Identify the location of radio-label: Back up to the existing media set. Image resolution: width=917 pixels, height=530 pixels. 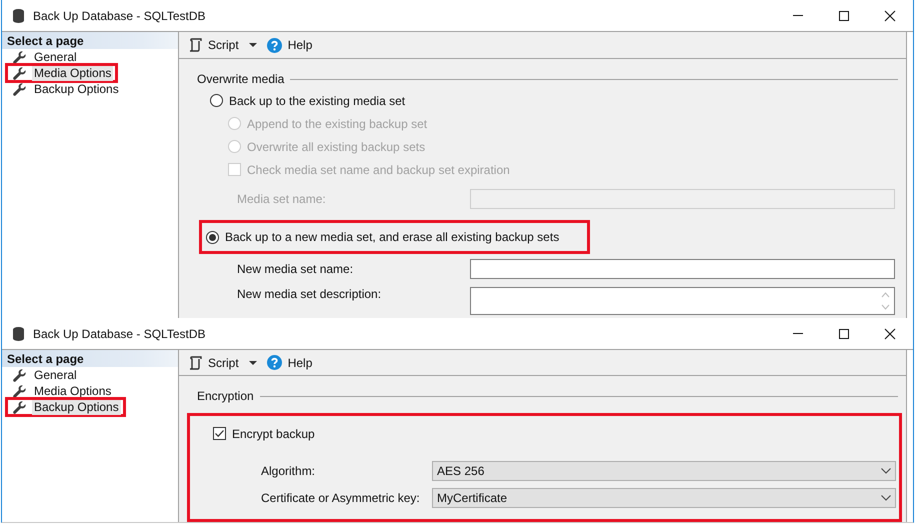
(317, 101).